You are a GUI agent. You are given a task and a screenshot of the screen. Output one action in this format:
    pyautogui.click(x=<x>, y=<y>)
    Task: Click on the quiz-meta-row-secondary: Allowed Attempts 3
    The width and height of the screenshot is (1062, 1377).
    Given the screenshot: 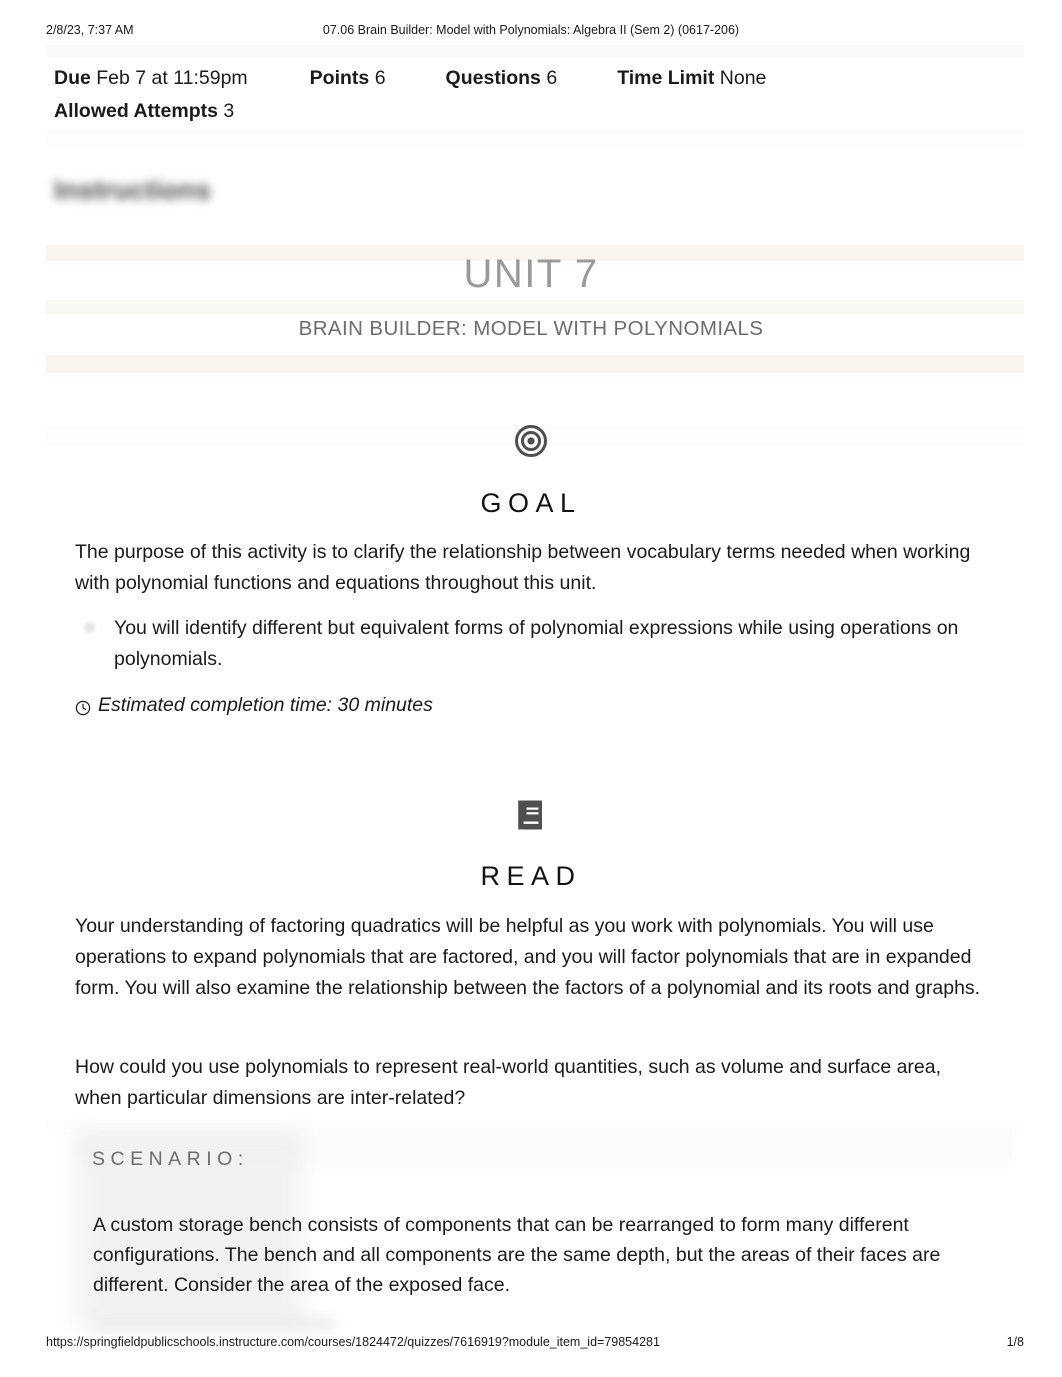 What is the action you would take?
    pyautogui.click(x=410, y=111)
    